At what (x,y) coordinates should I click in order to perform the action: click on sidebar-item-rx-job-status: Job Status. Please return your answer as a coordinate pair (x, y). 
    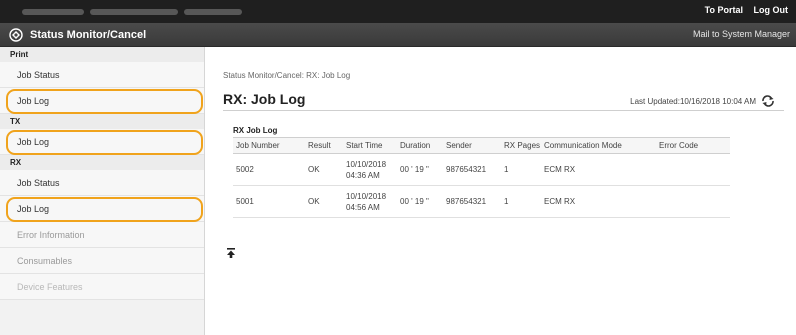
    Looking at the image, I should click on (102, 183).